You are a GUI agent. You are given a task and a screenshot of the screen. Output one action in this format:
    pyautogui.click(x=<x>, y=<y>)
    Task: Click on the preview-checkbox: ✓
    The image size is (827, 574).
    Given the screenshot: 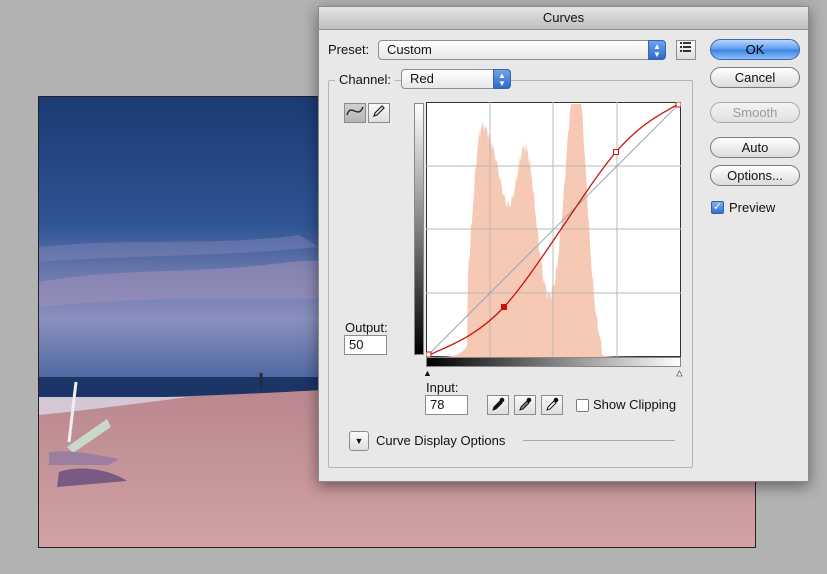 What is the action you would take?
    pyautogui.click(x=717, y=207)
    